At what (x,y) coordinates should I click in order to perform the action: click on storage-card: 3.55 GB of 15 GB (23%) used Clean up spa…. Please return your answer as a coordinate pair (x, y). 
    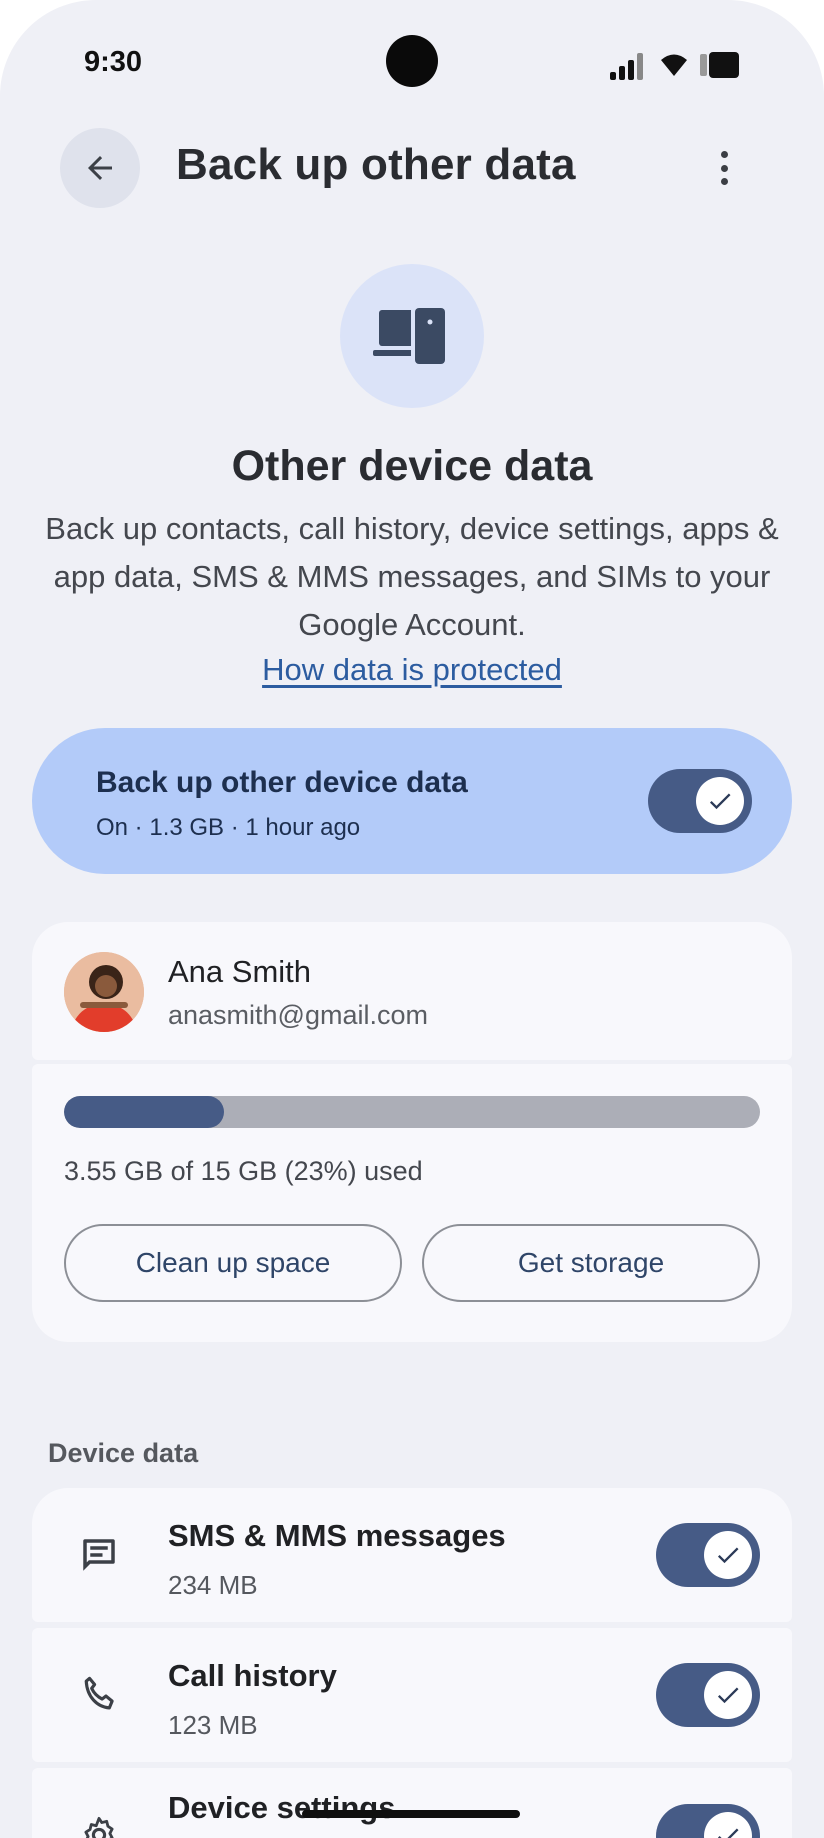
    Looking at the image, I should click on (412, 1203).